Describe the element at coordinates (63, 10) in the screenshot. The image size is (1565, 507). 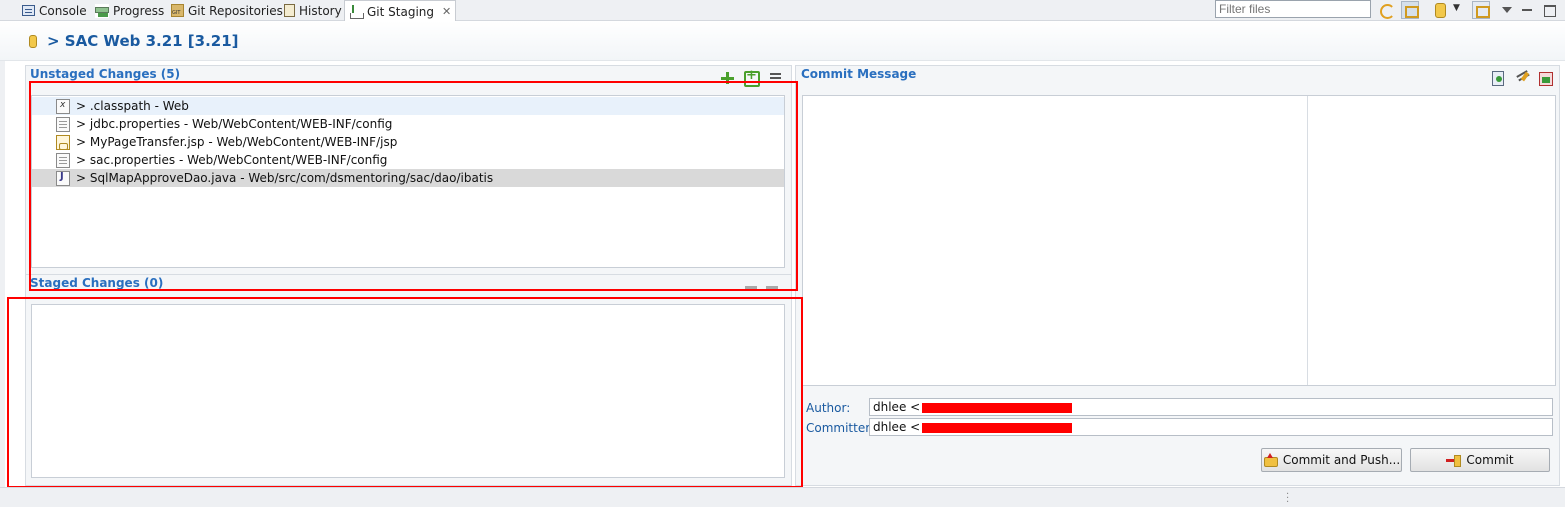
I see `tab-console-label: Console` at that location.